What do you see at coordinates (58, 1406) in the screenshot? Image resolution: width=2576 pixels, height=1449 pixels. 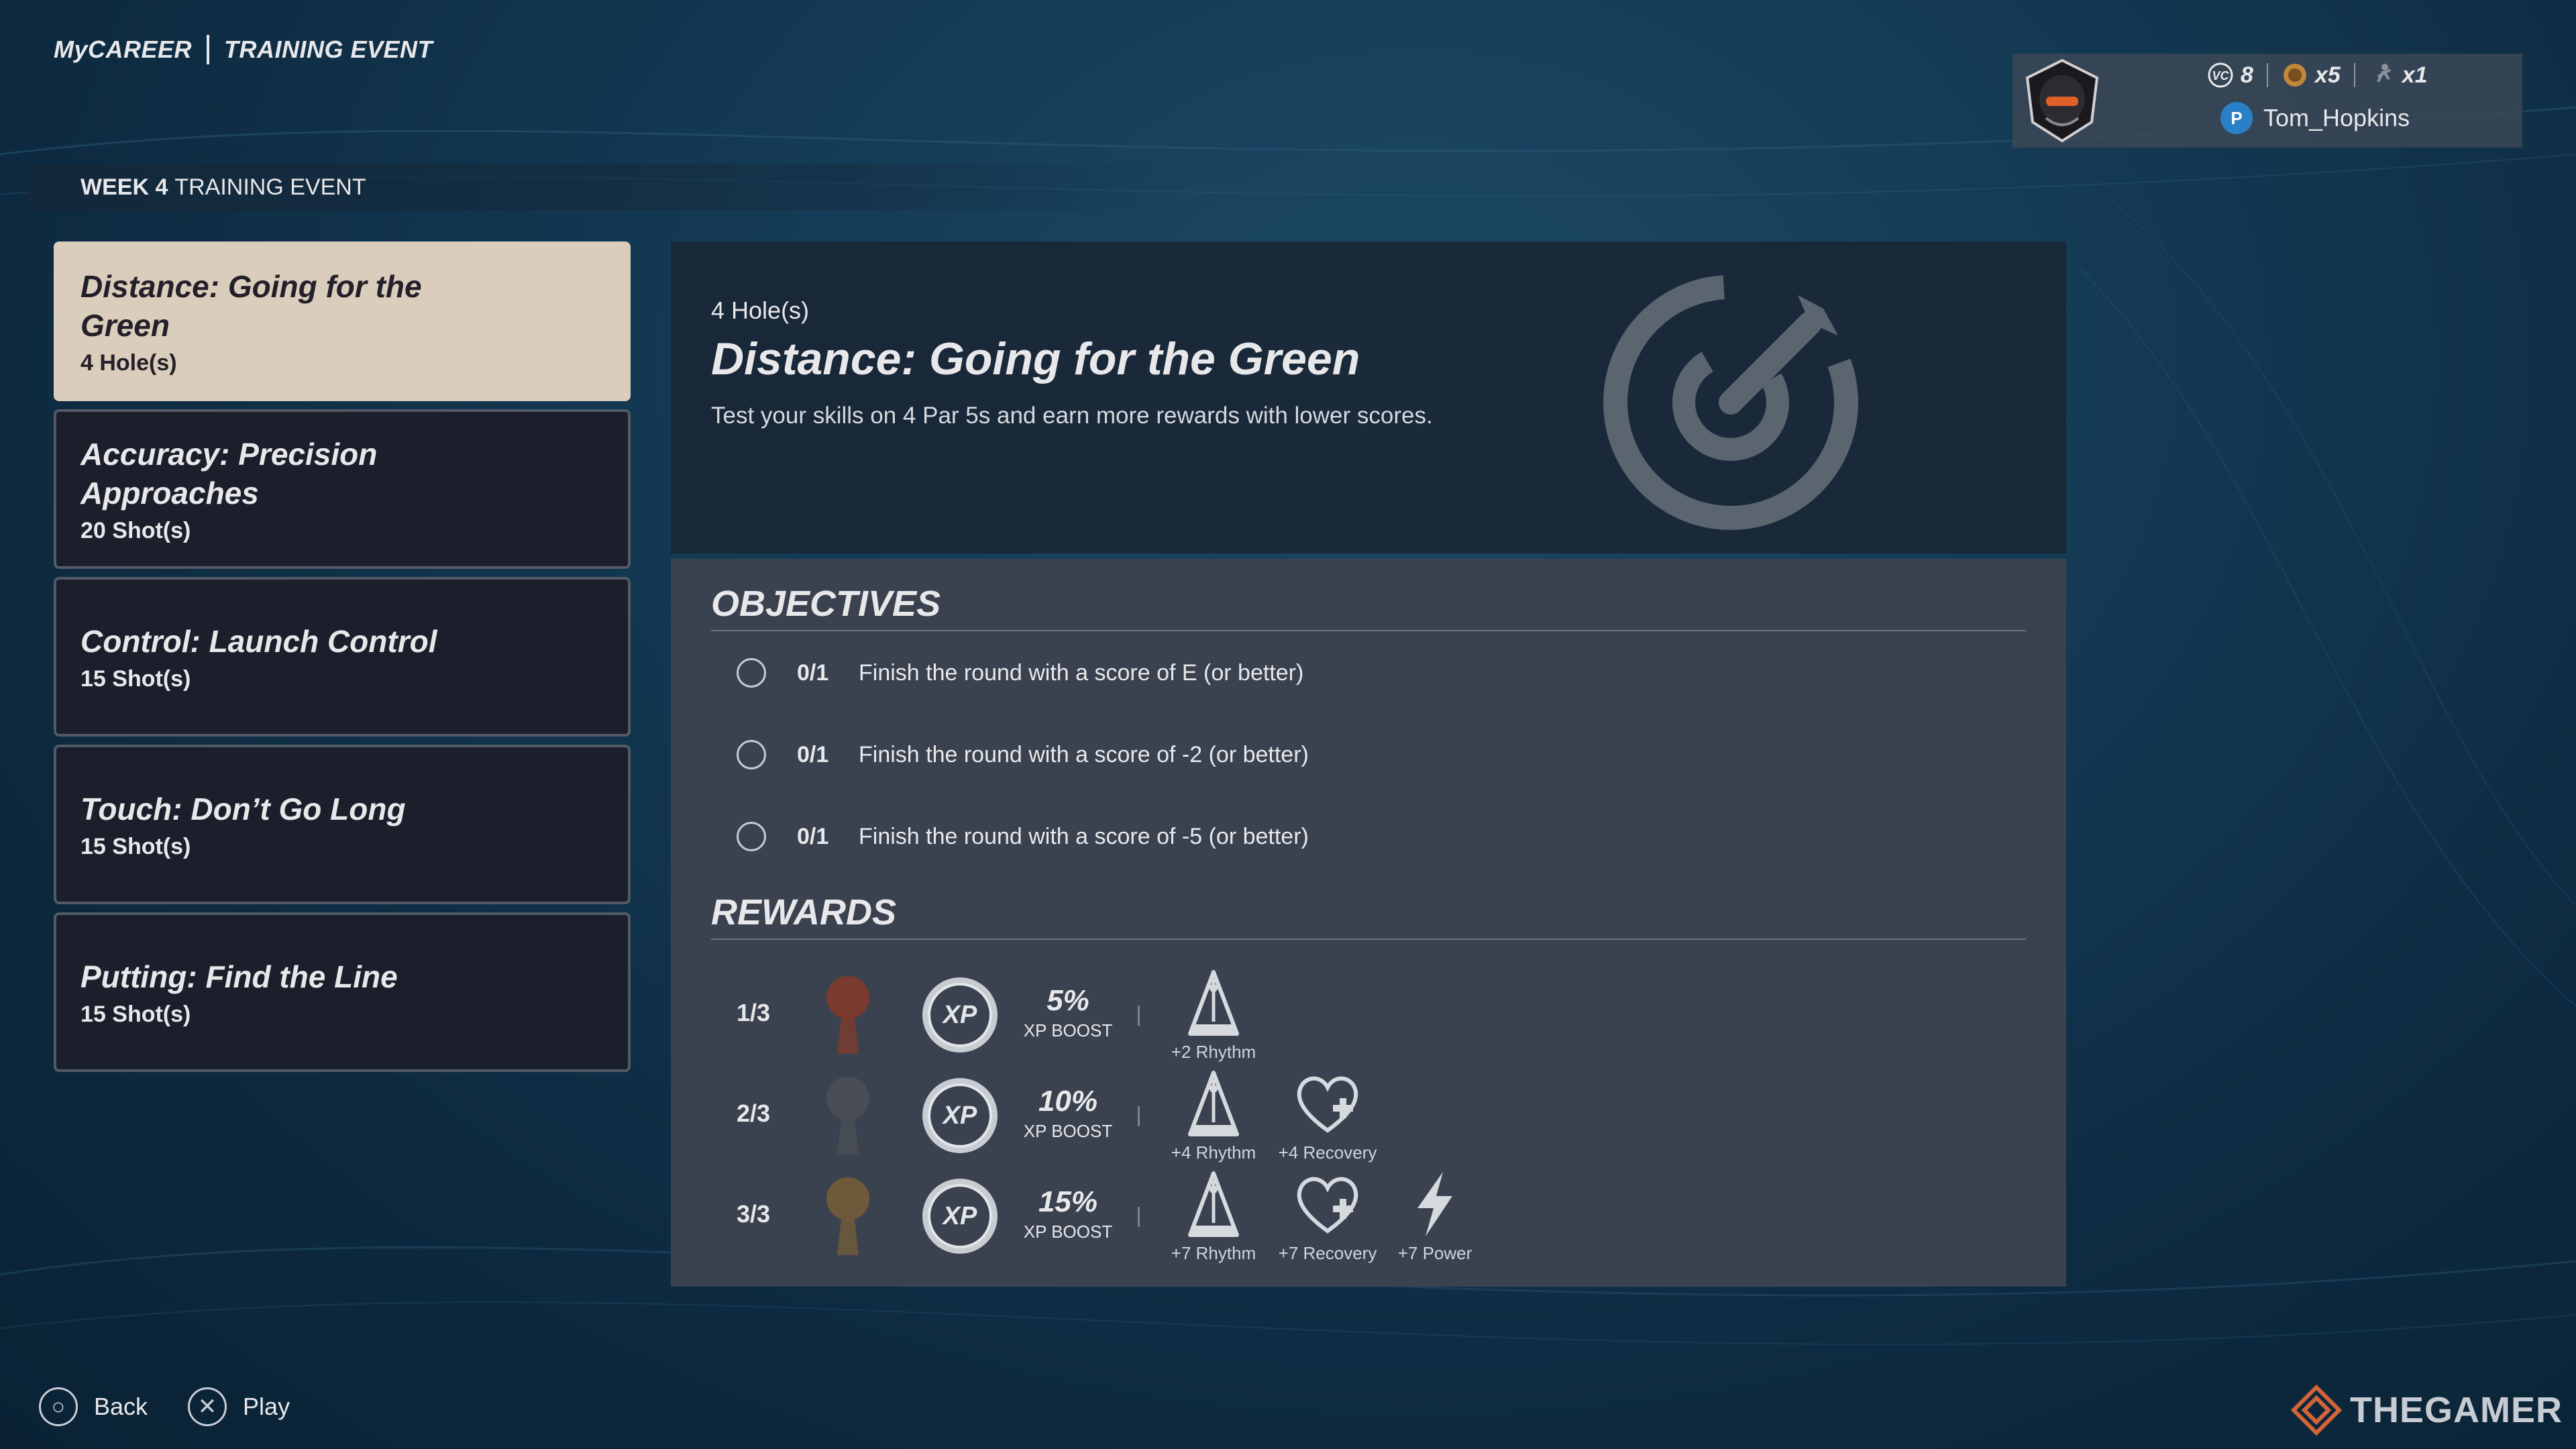 I see `circle-button-icon: ○` at bounding box center [58, 1406].